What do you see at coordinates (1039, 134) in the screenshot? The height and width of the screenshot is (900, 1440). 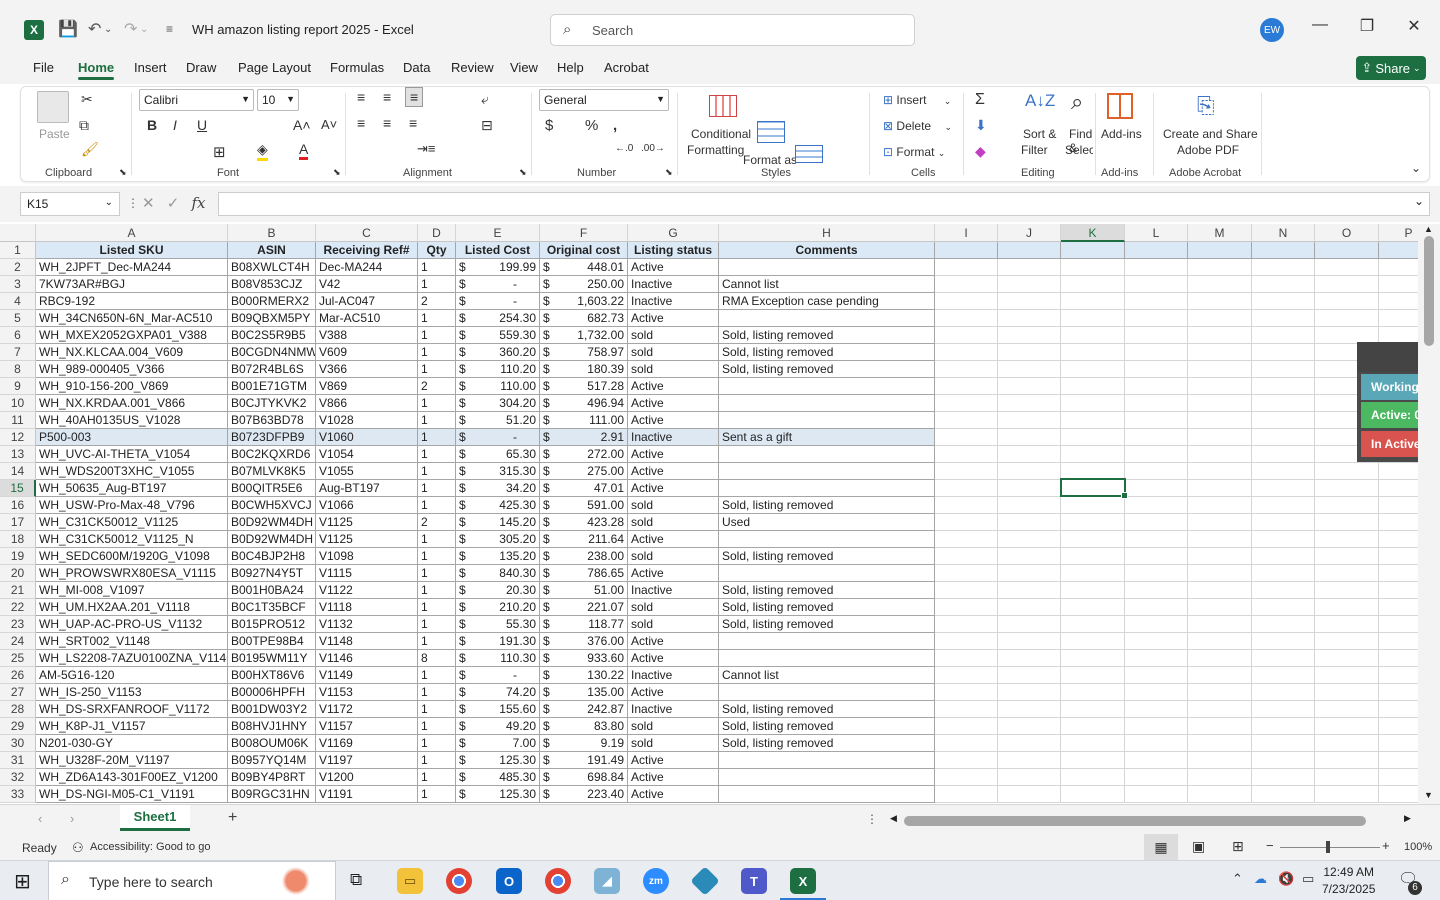 I see `sort-filter-button: Sort &` at bounding box center [1039, 134].